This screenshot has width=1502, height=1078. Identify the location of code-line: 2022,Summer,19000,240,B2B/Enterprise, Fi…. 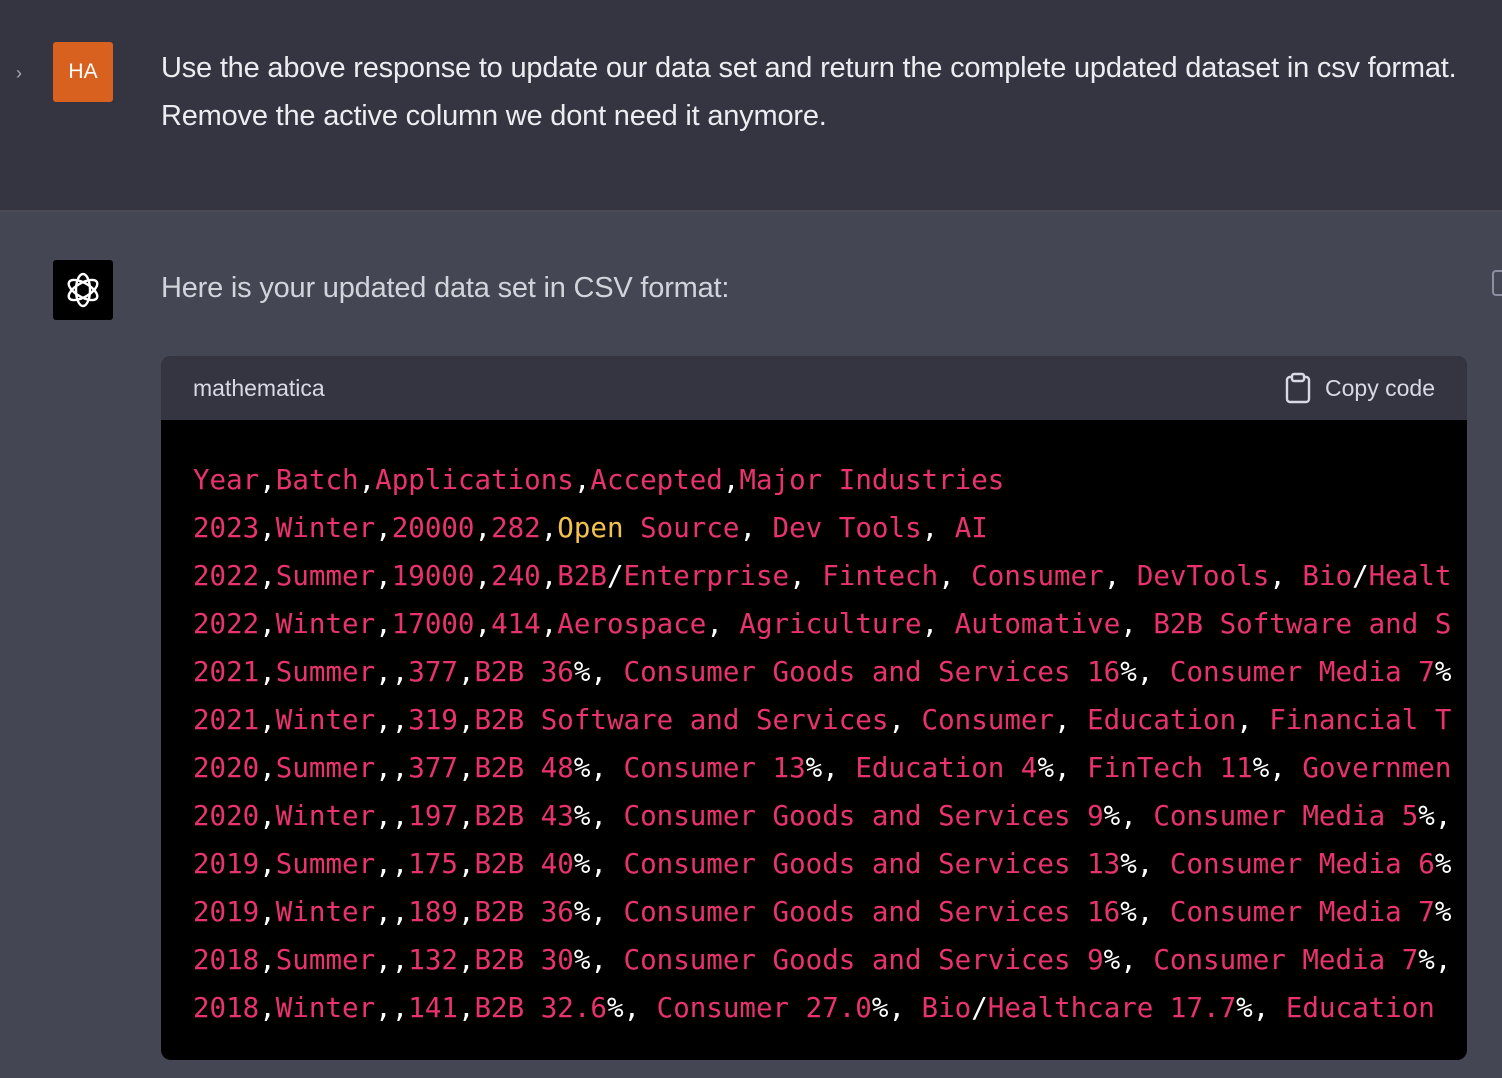
(822, 576).